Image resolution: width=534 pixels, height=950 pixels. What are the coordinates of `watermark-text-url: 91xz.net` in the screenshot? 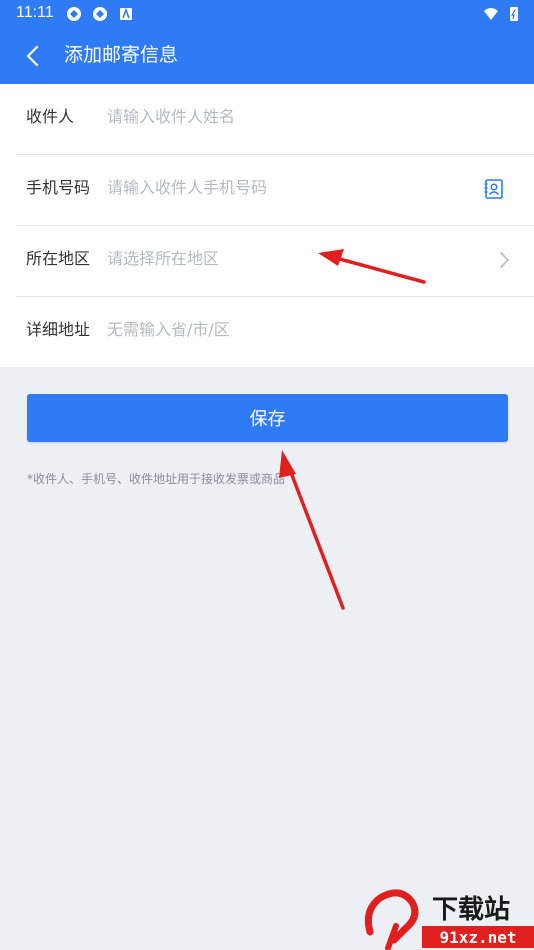 It's located at (477, 937).